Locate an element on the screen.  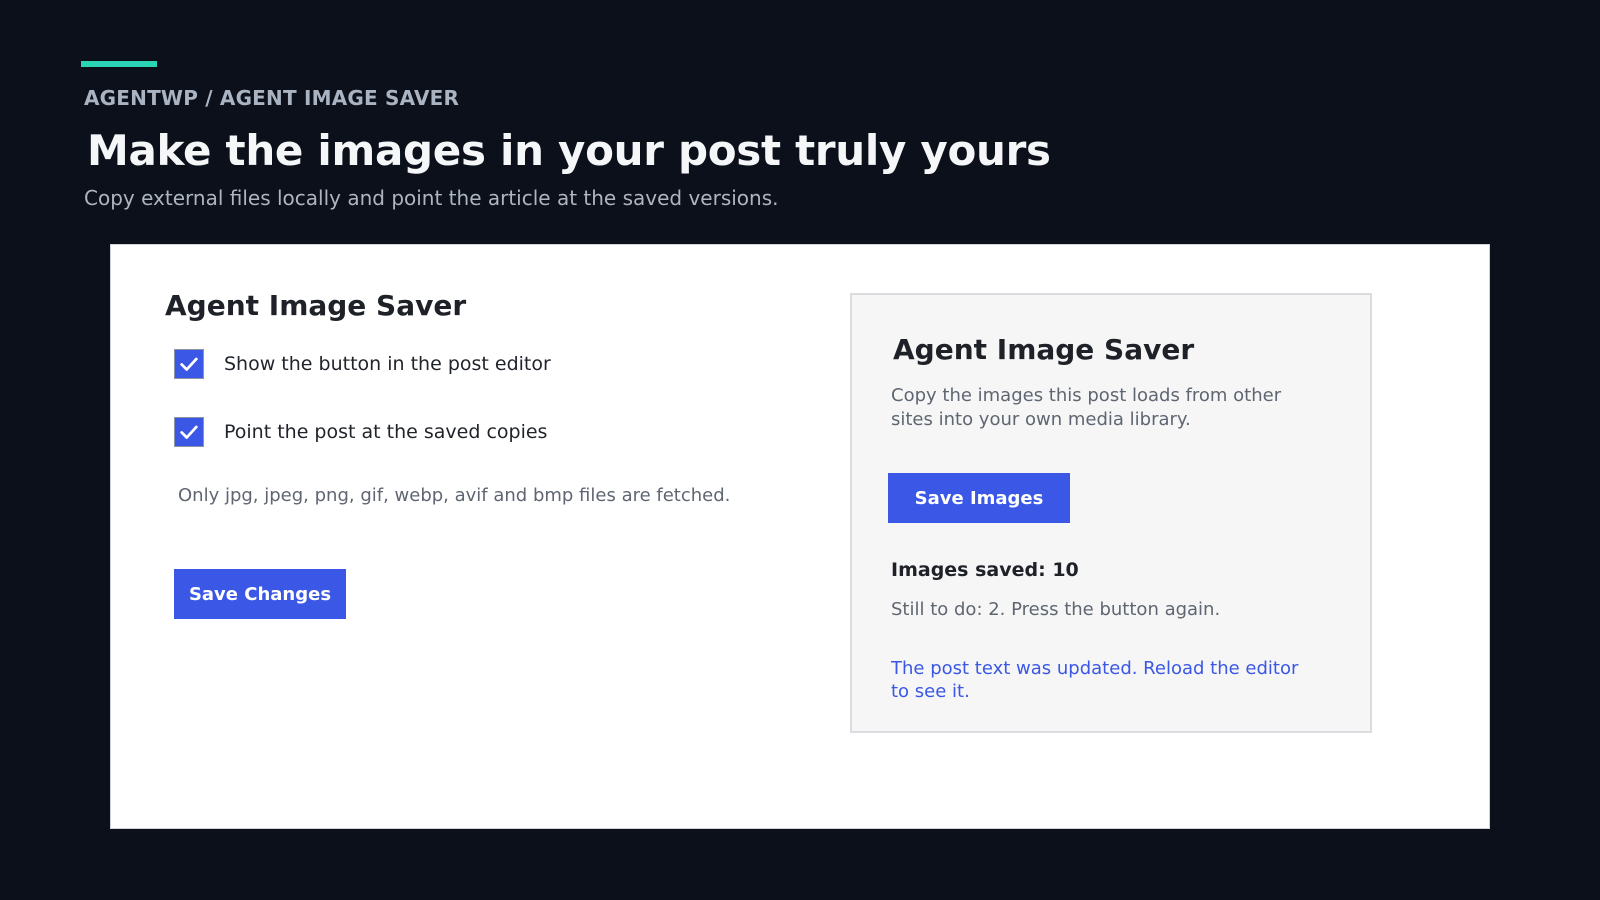
save-images-button: Save Images is located at coordinates (979, 498).